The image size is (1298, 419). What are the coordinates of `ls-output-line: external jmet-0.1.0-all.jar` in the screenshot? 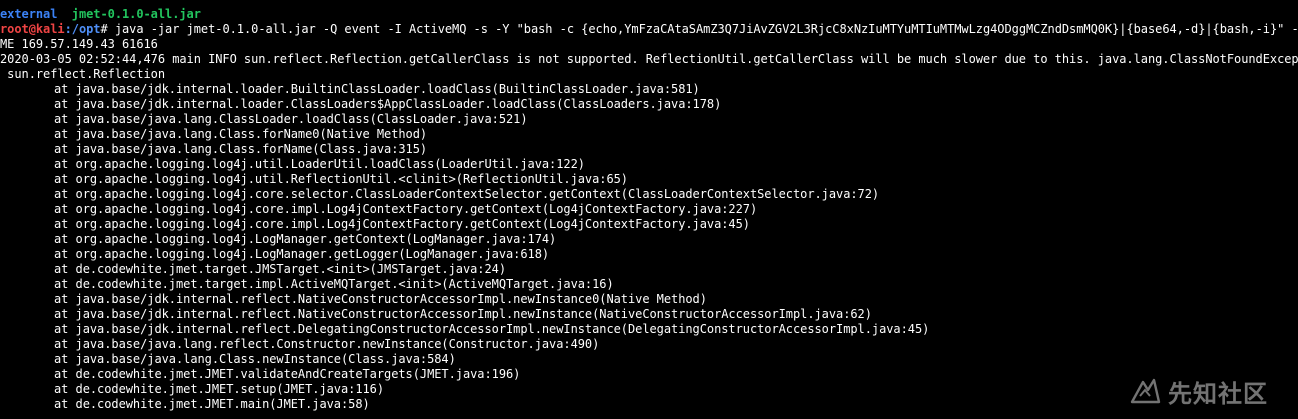 It's located at (649, 14).